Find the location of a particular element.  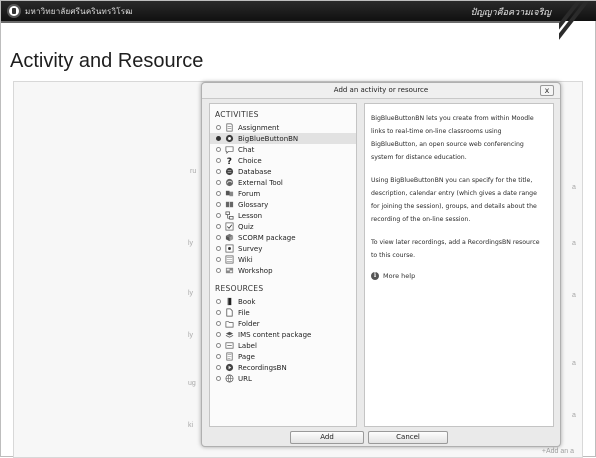

option-survey: Survey is located at coordinates (283, 248).